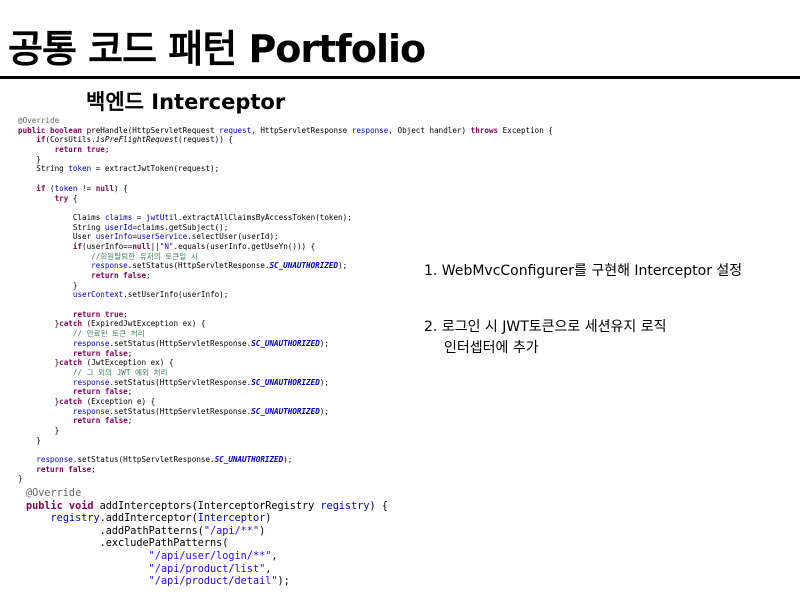 This screenshot has width=800, height=600. Describe the element at coordinates (285, 169) in the screenshot. I see `code-line: String token = extractJwtToken(request);` at that location.